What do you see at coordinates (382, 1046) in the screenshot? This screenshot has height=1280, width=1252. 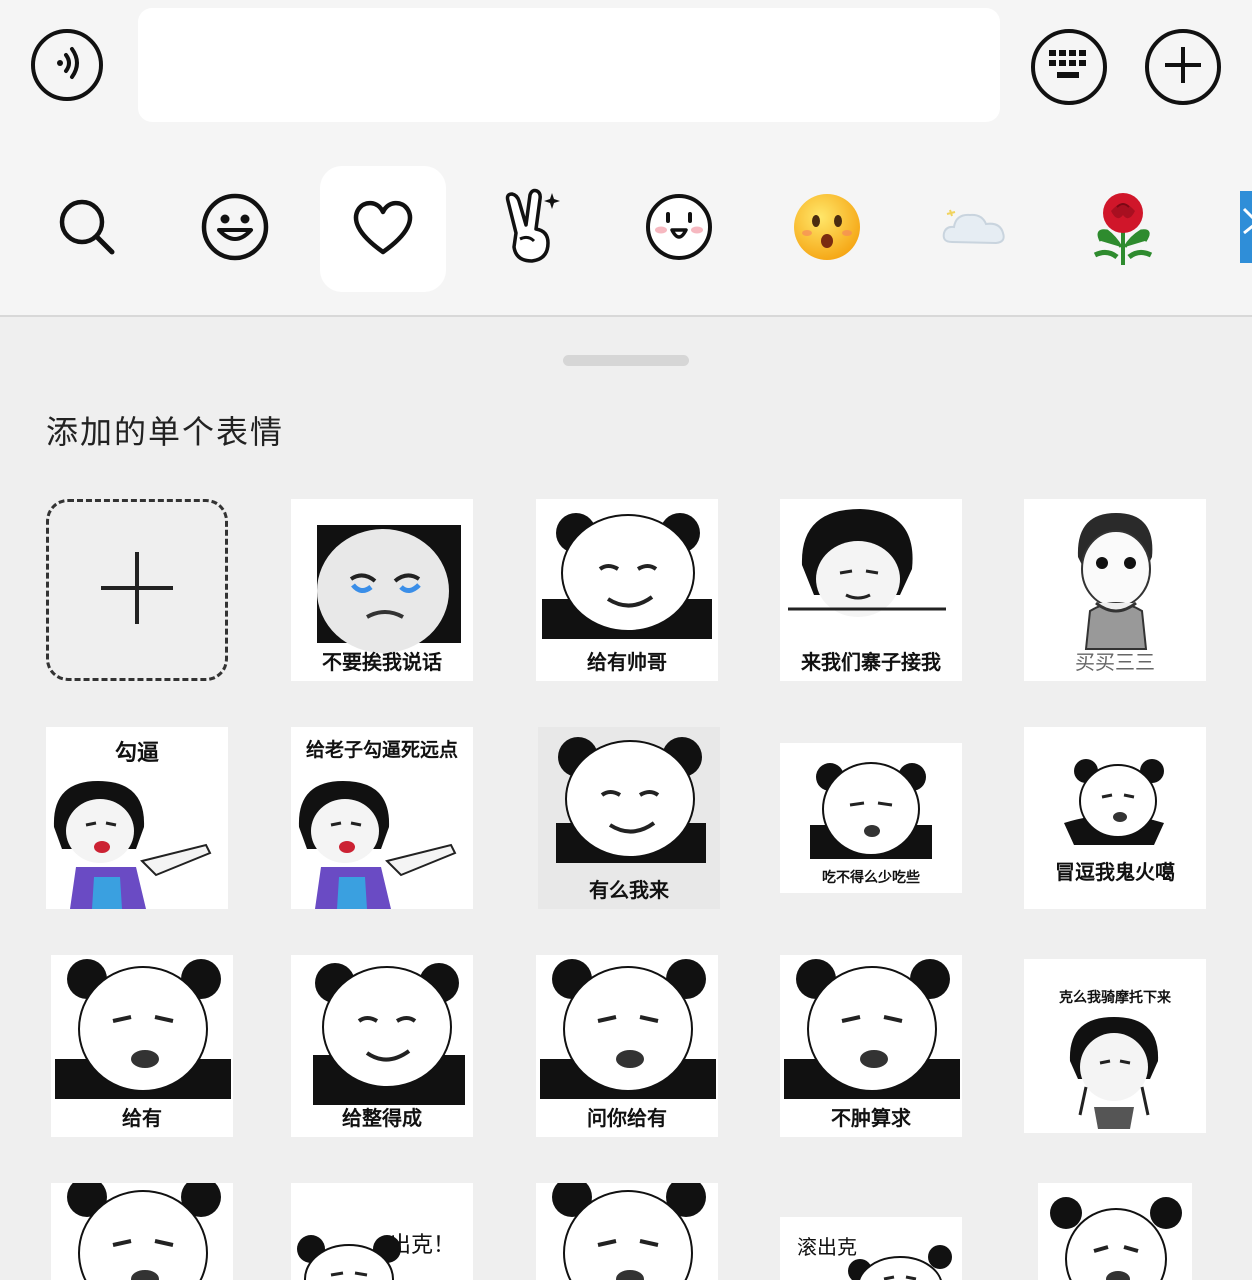 I see `sticker-item: 给整得成` at bounding box center [382, 1046].